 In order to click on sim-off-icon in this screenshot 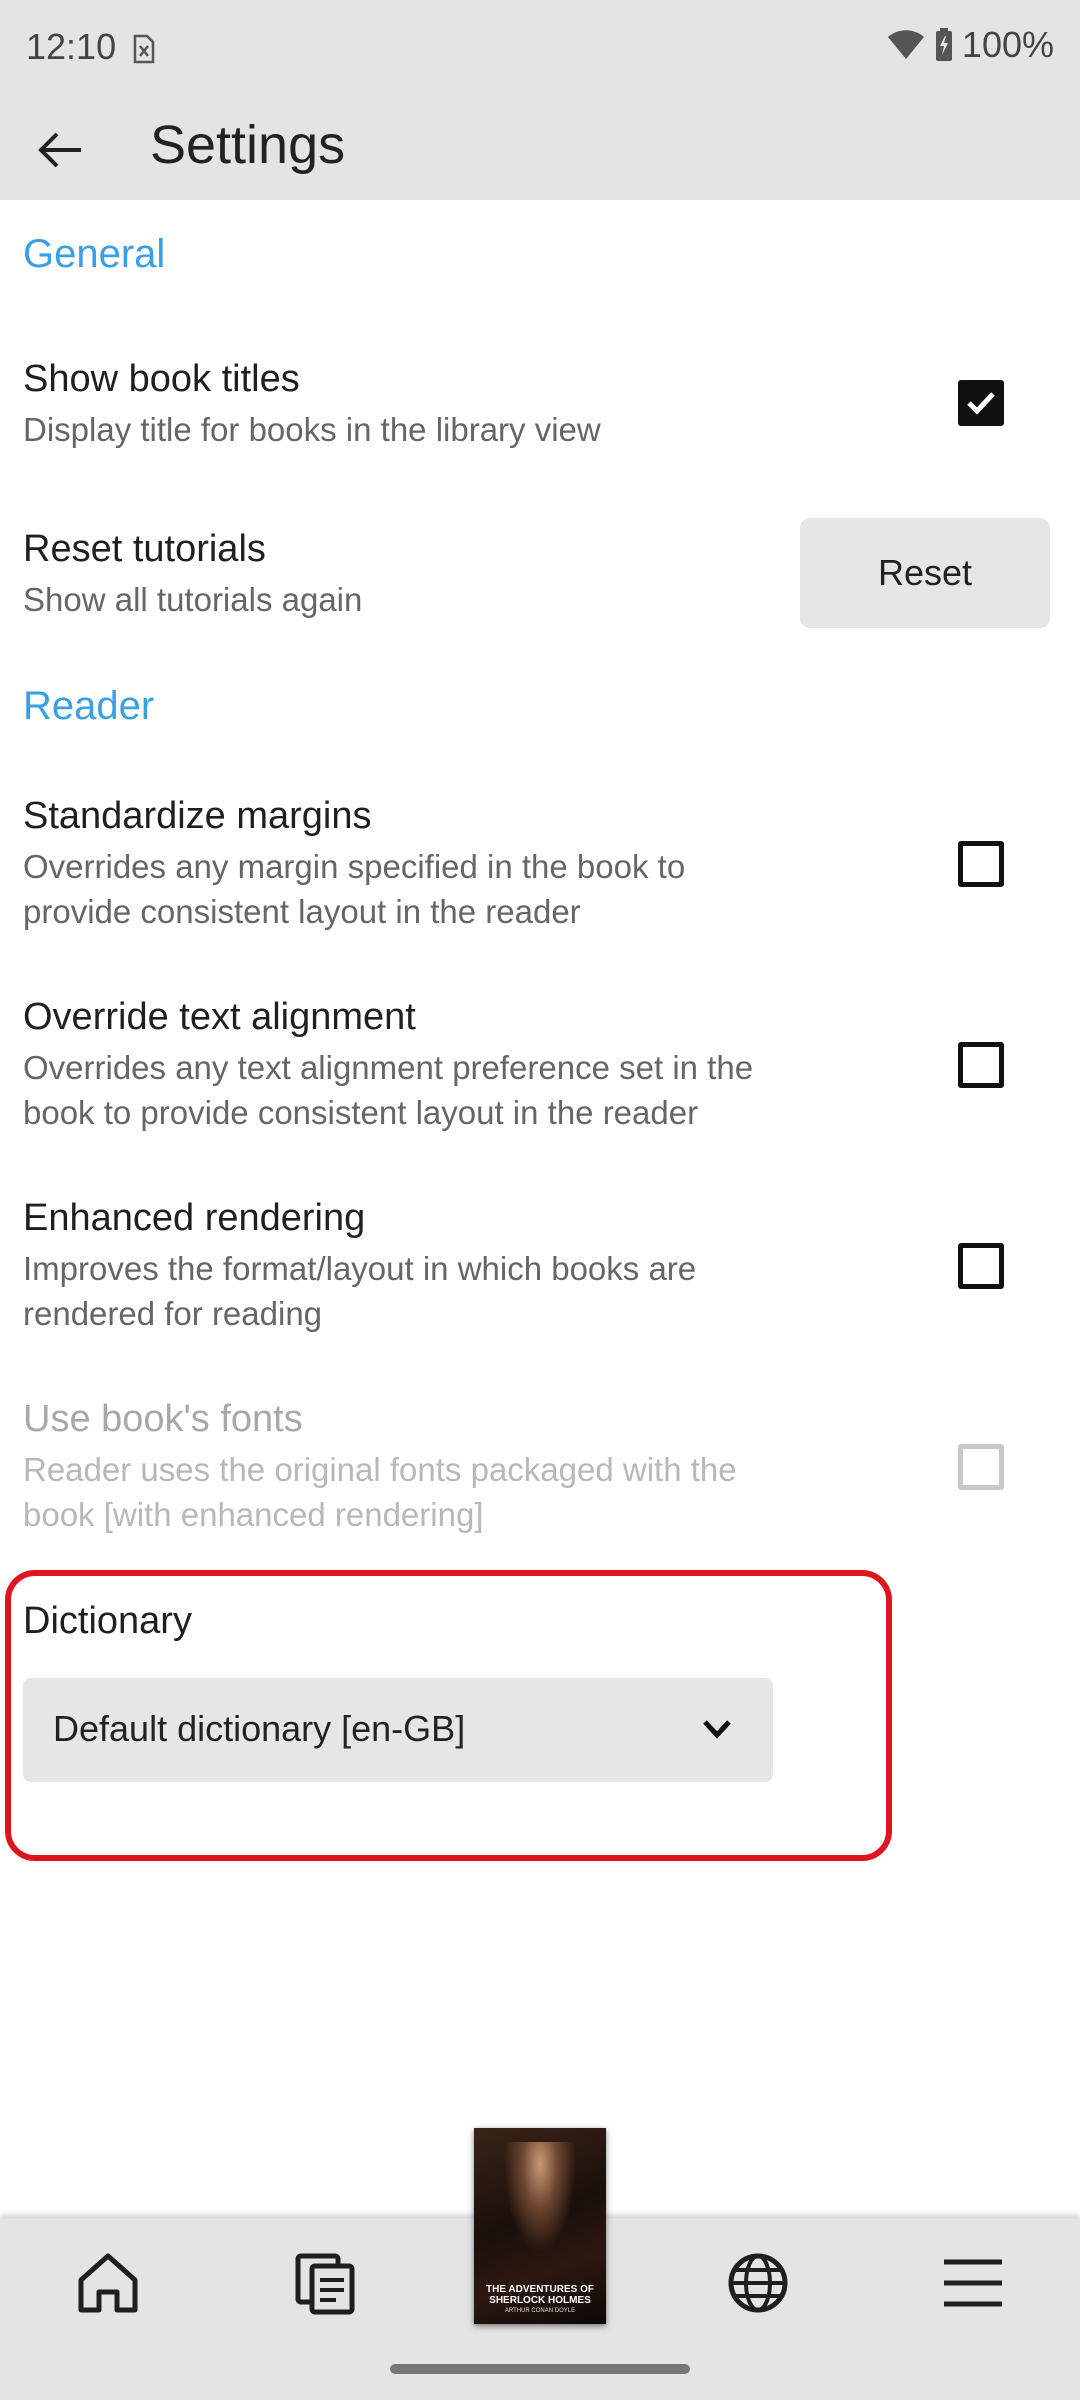, I will do `click(144, 49)`.